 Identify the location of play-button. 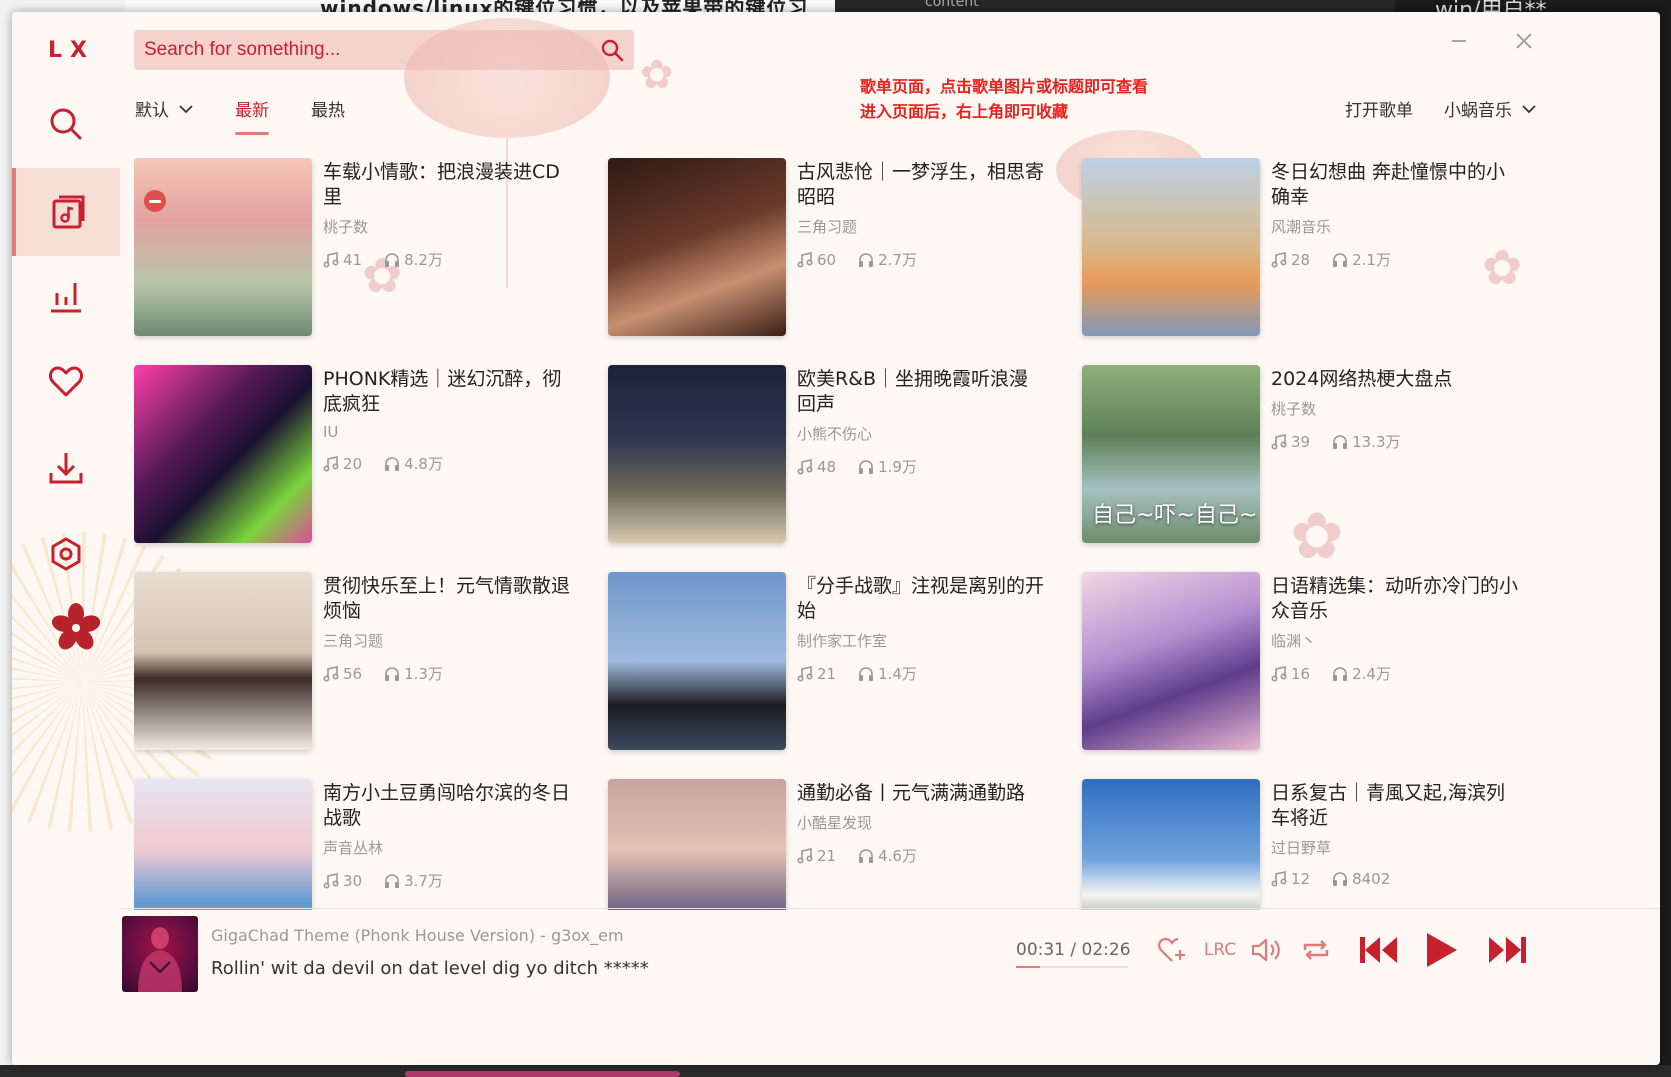
(1441, 950).